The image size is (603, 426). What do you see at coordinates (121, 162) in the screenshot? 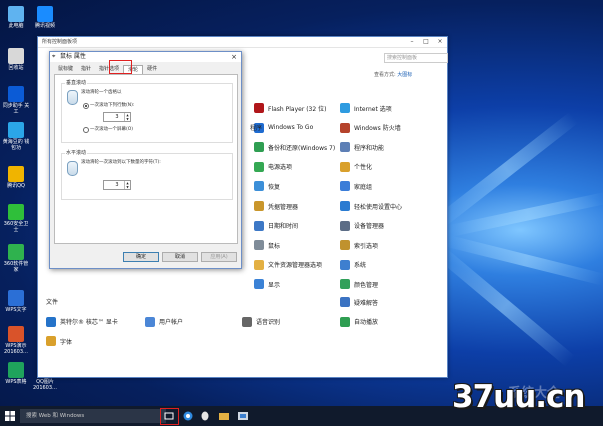
I see `horizontal-desc: 滚动滑轮一次滚动到以下数量的字符(T):` at bounding box center [121, 162].